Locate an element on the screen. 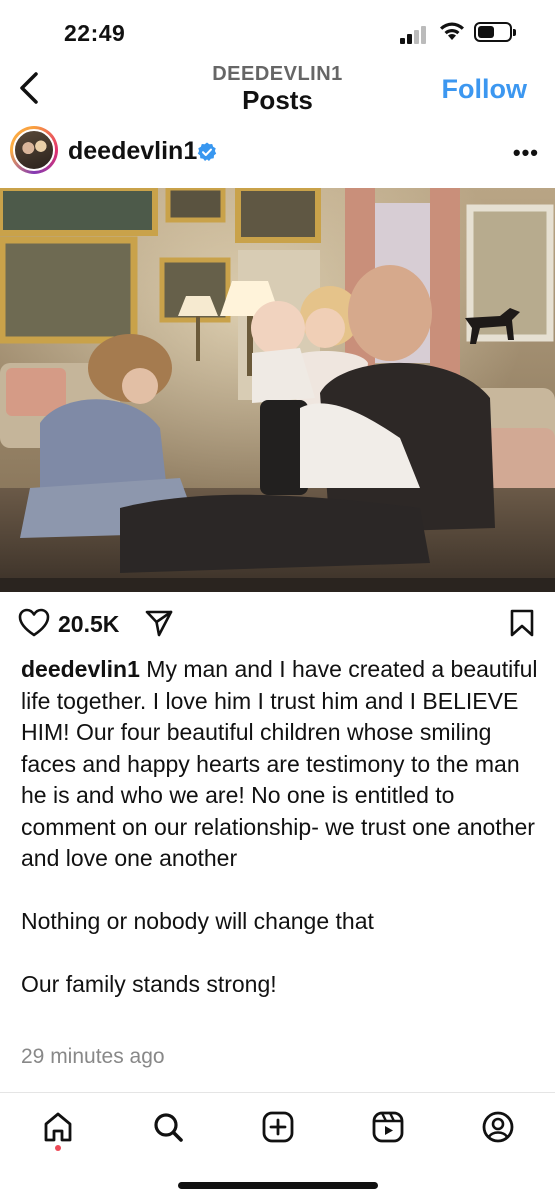 Image resolution: width=555 pixels, height=1200 pixels. caption-text-3: Our family stands strong! is located at coordinates (149, 984).